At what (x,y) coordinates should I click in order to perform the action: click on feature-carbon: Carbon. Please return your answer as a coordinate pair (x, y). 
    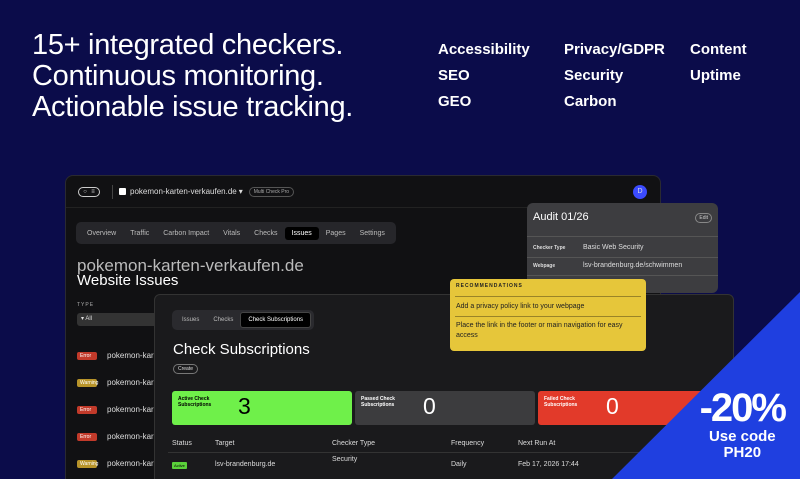
    Looking at the image, I should click on (590, 101).